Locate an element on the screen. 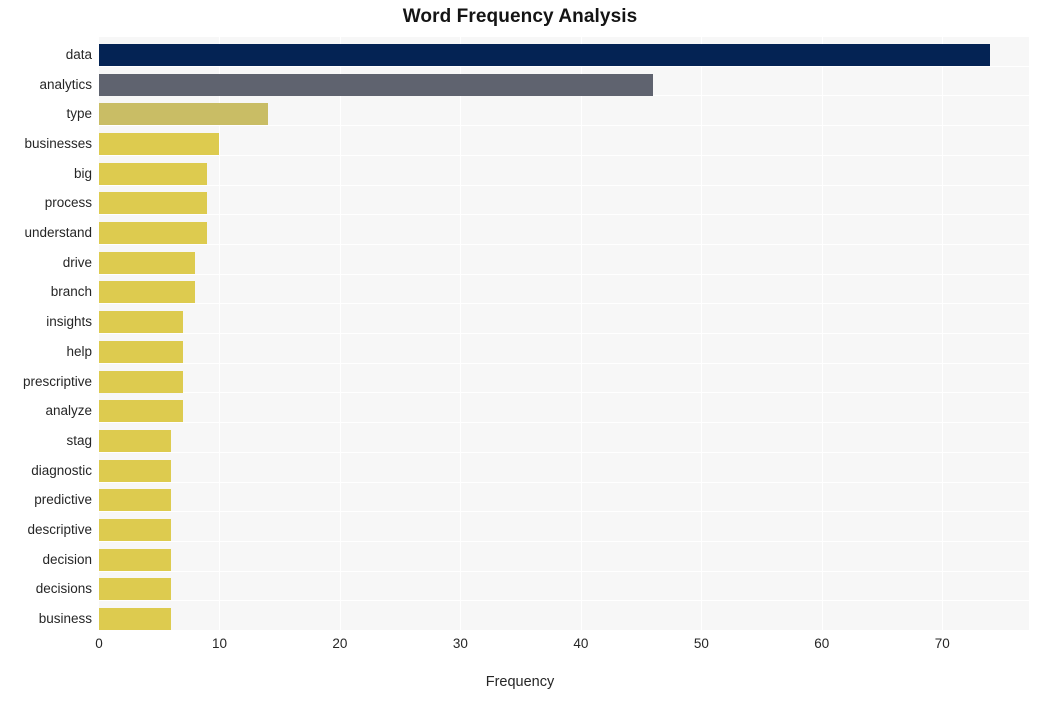 This screenshot has height=701, width=1040. bar-businesses is located at coordinates (159, 143).